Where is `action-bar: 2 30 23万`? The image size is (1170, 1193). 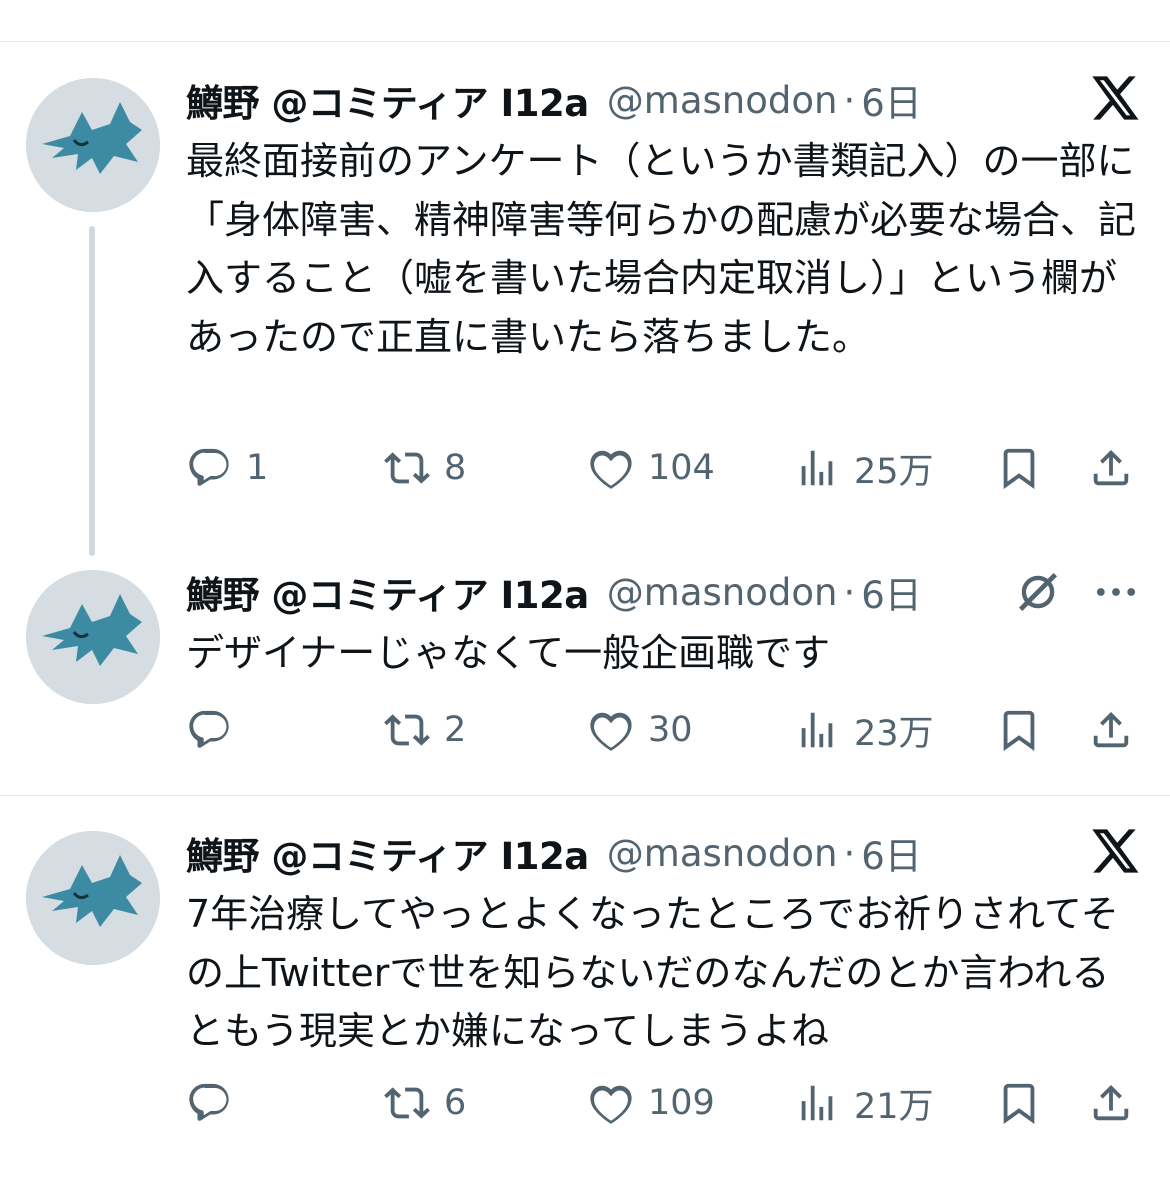 action-bar: 2 30 23万 is located at coordinates (661, 730).